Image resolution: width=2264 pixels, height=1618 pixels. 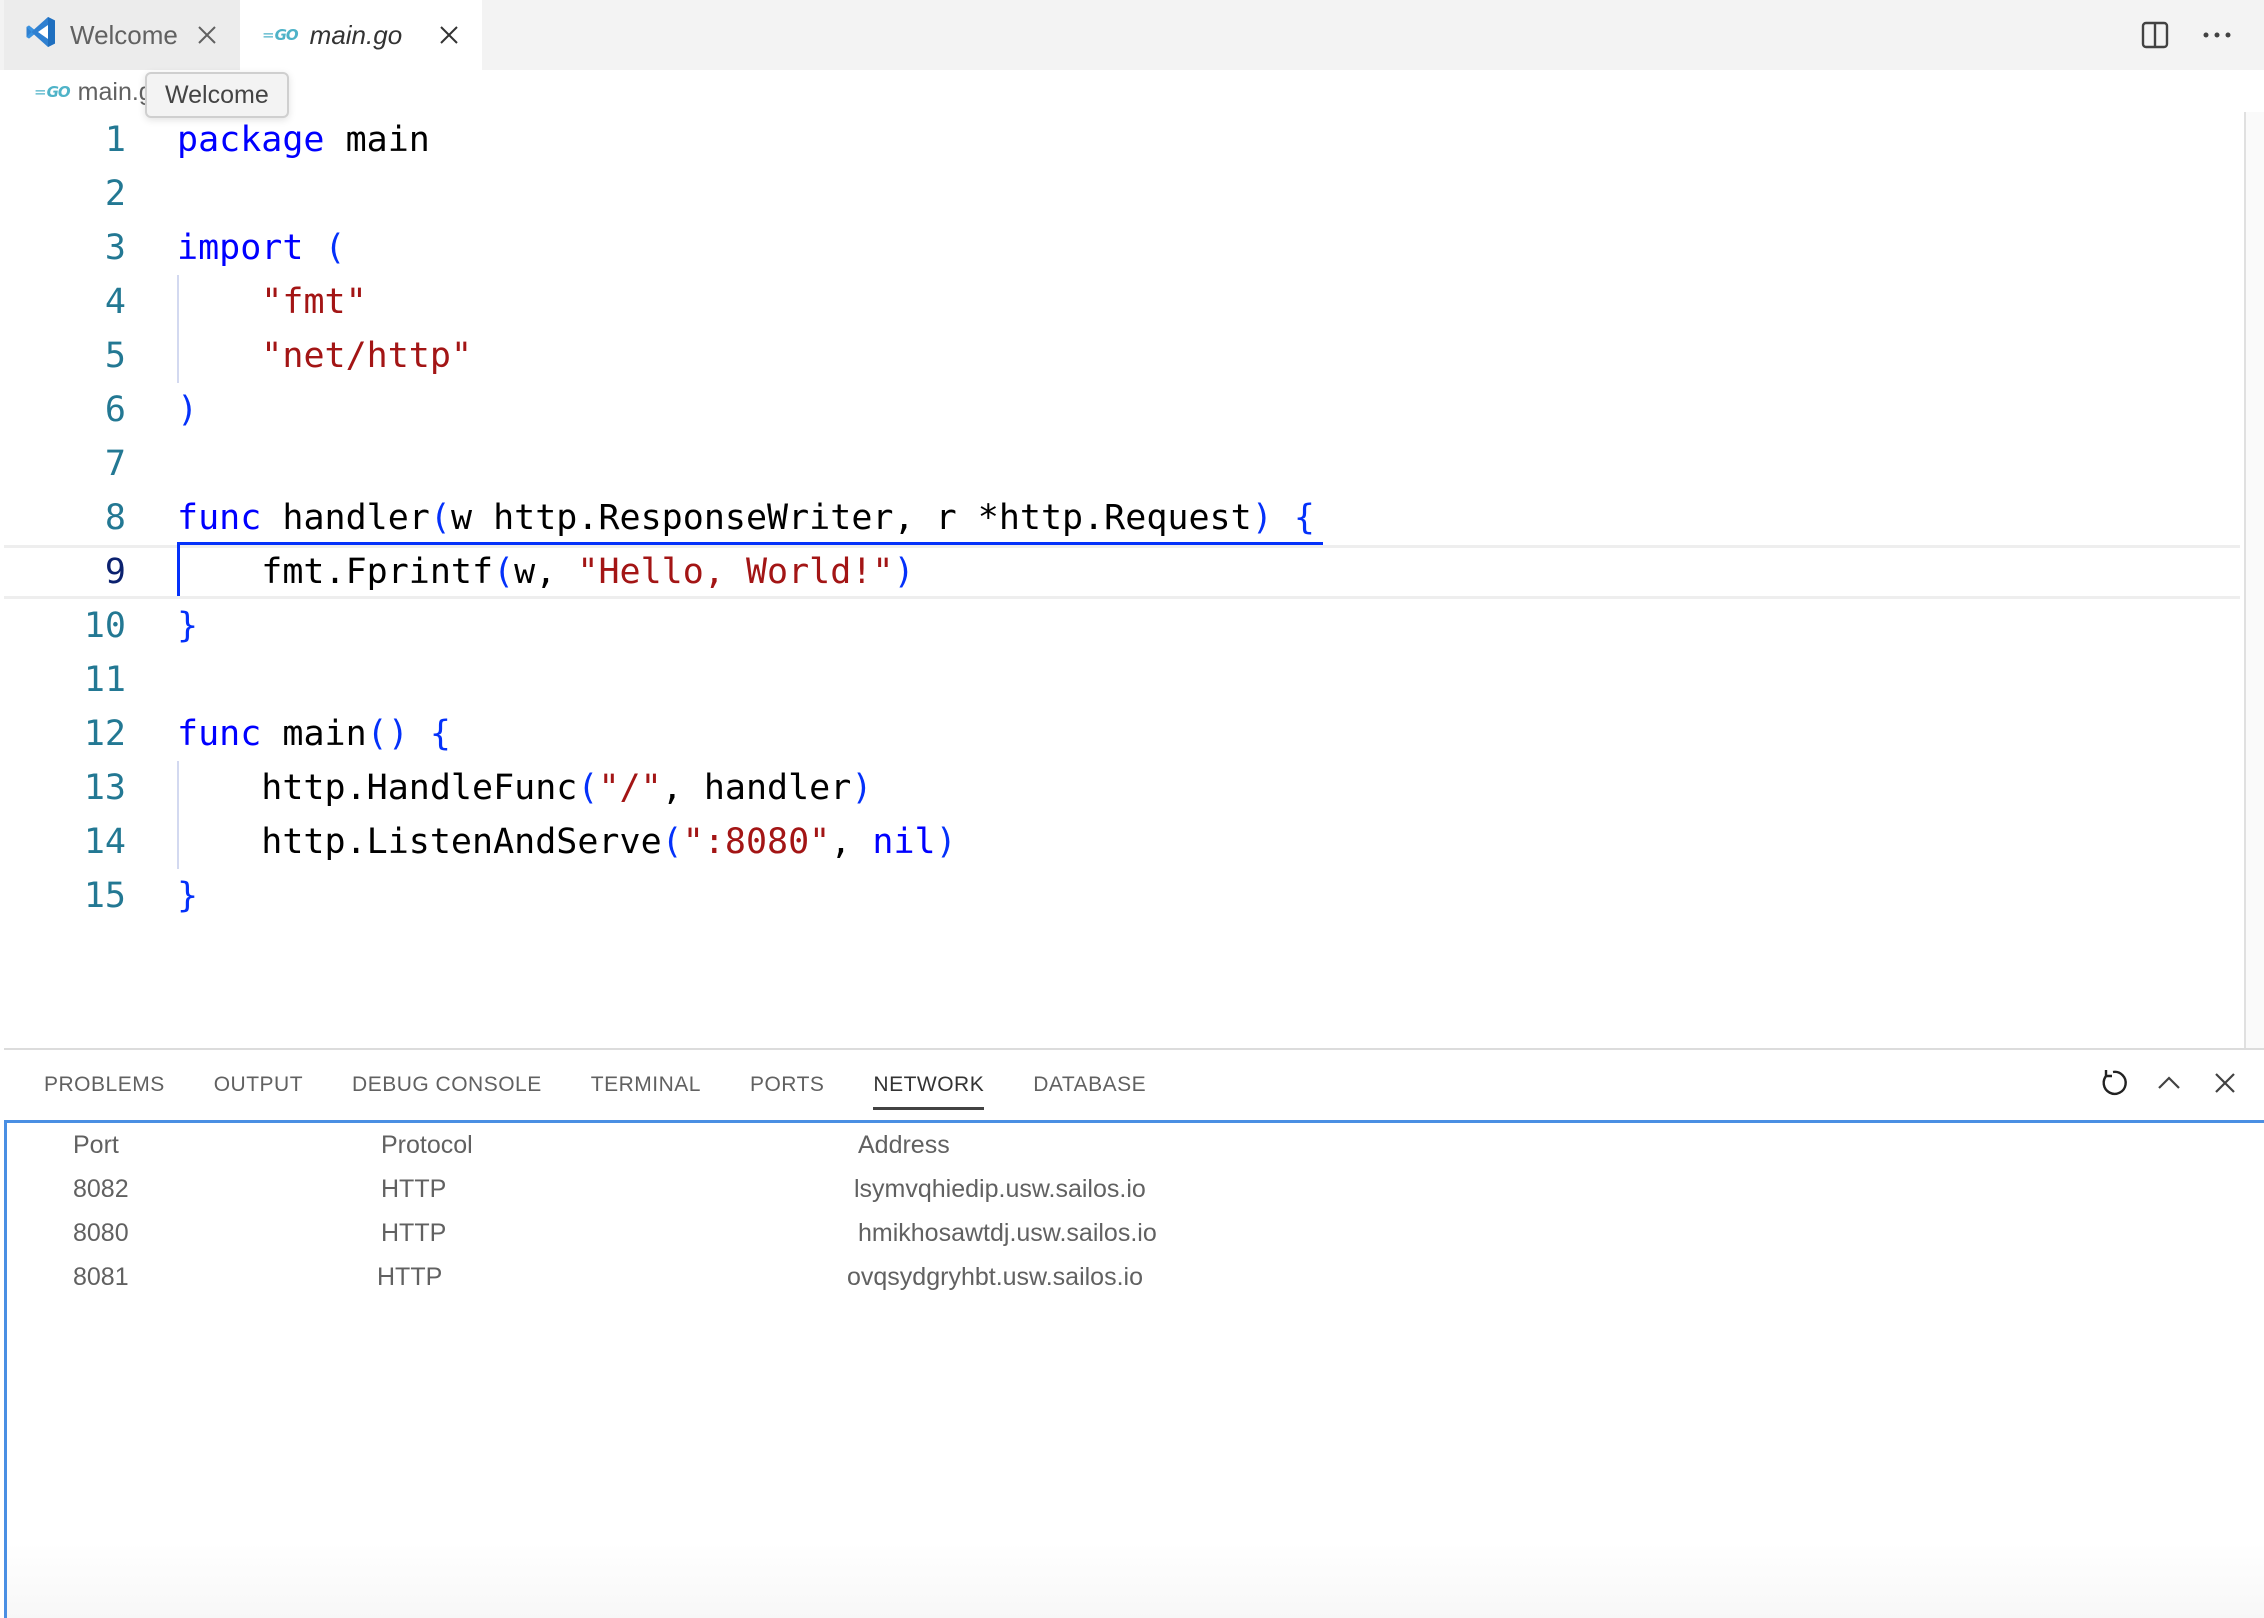 I want to click on code-text: ), so click(x=187, y=410).